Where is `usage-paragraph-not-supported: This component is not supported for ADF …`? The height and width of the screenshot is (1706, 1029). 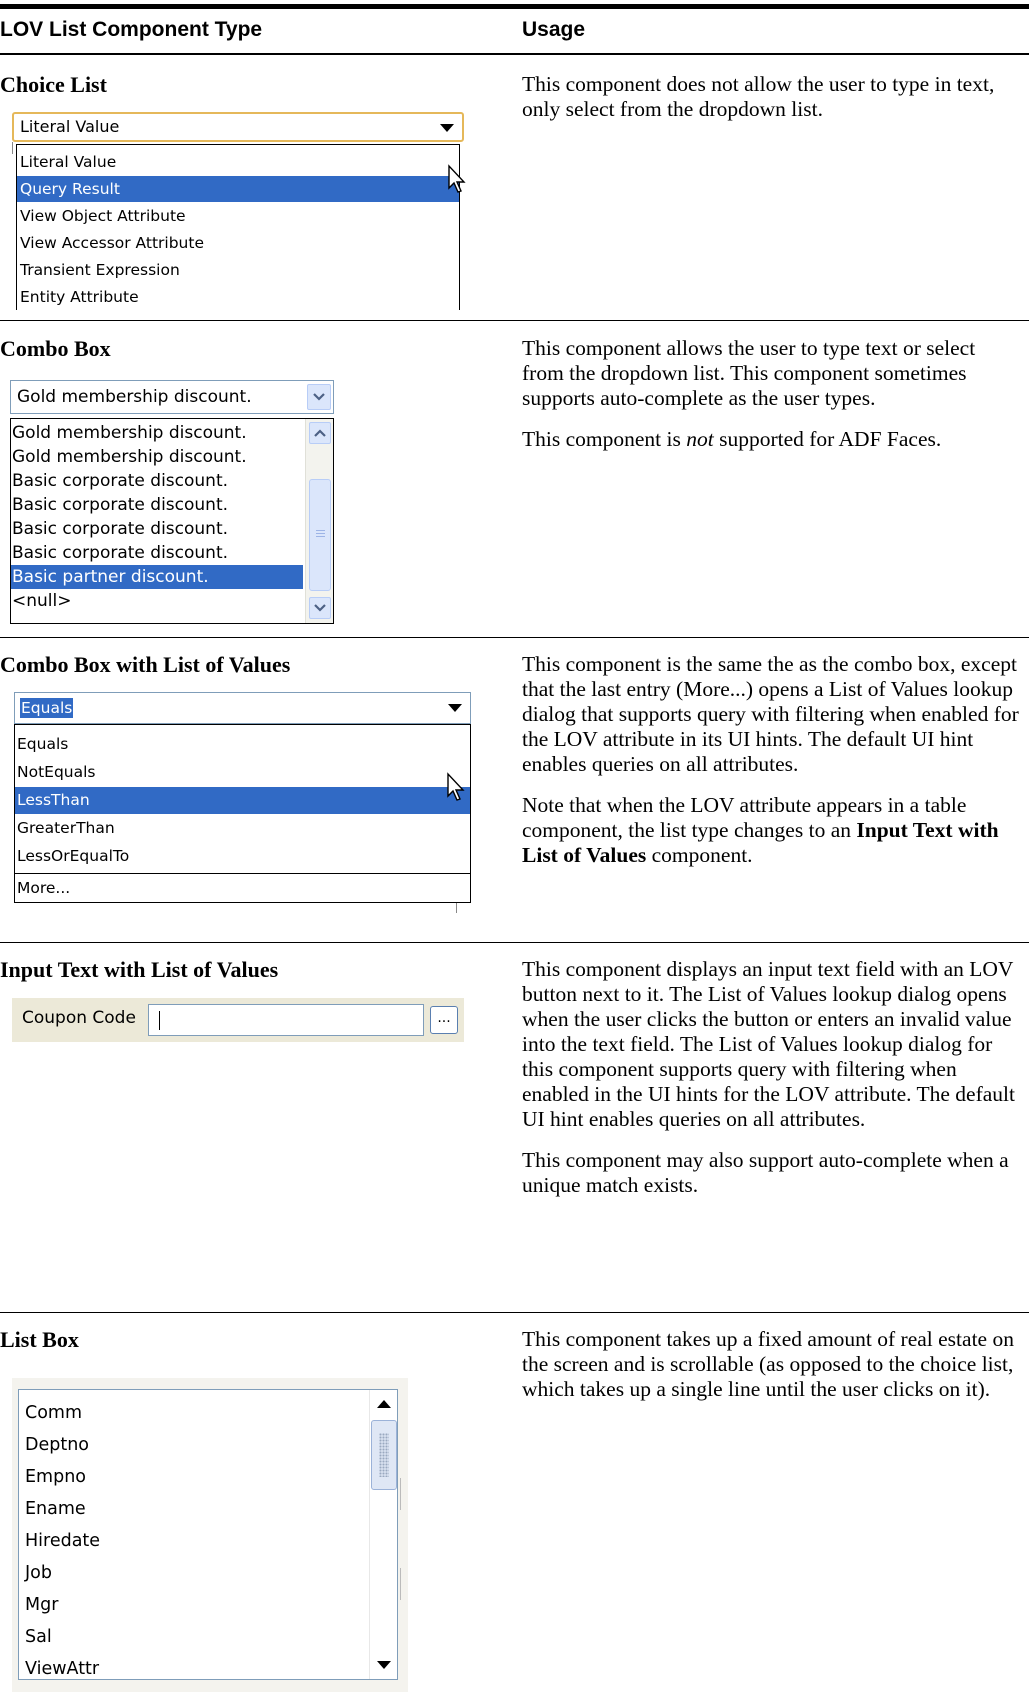
usage-paragraph-not-supported: This component is not supported for ADF … is located at coordinates (732, 439).